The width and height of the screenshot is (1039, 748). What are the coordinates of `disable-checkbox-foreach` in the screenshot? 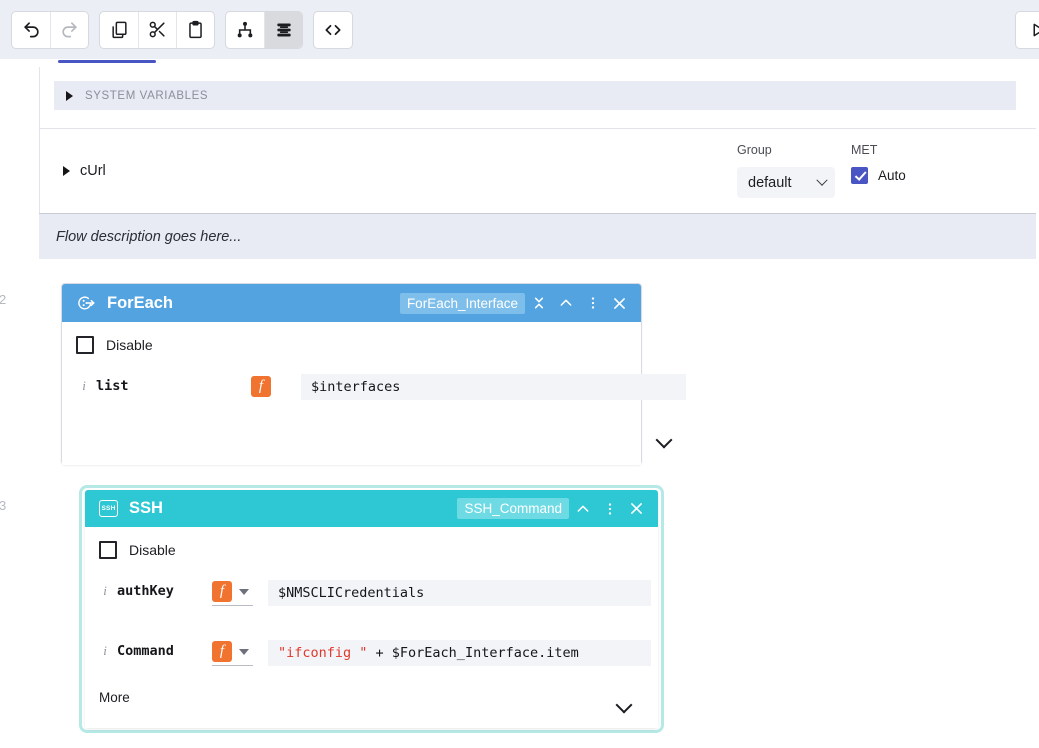 It's located at (85, 345).